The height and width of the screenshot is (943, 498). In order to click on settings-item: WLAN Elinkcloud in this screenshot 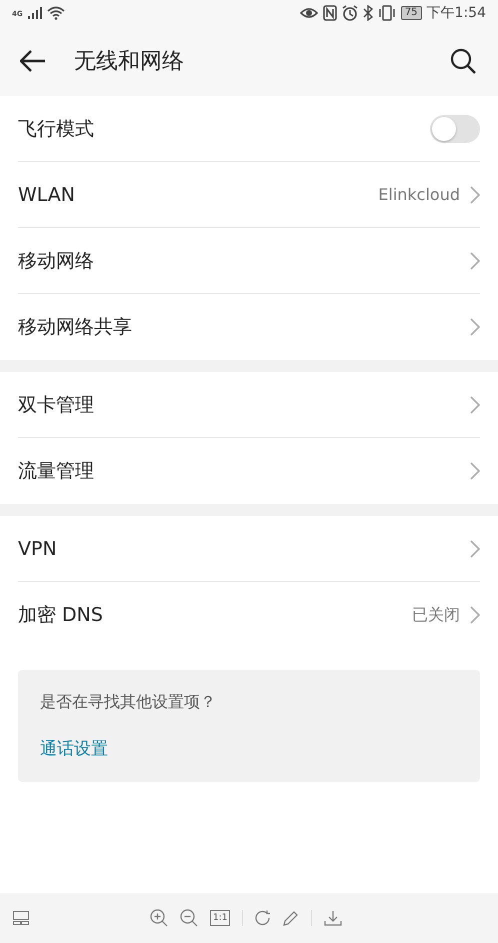, I will do `click(249, 195)`.